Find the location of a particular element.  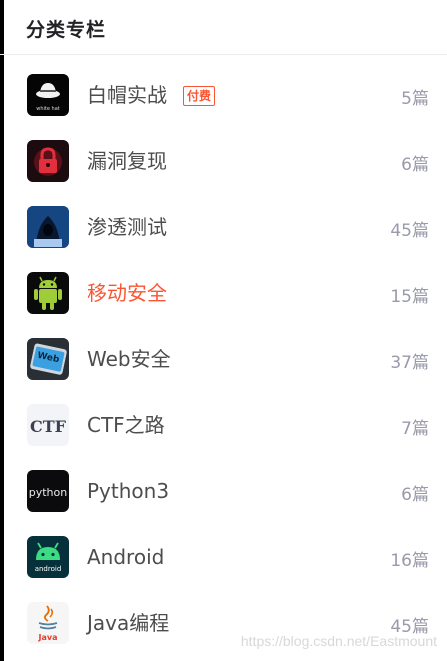

category-header: 分类专栏 is located at coordinates (223, 27).